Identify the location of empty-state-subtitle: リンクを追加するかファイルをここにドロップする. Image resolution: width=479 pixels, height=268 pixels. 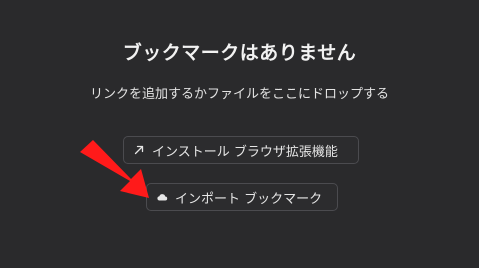
(239, 94).